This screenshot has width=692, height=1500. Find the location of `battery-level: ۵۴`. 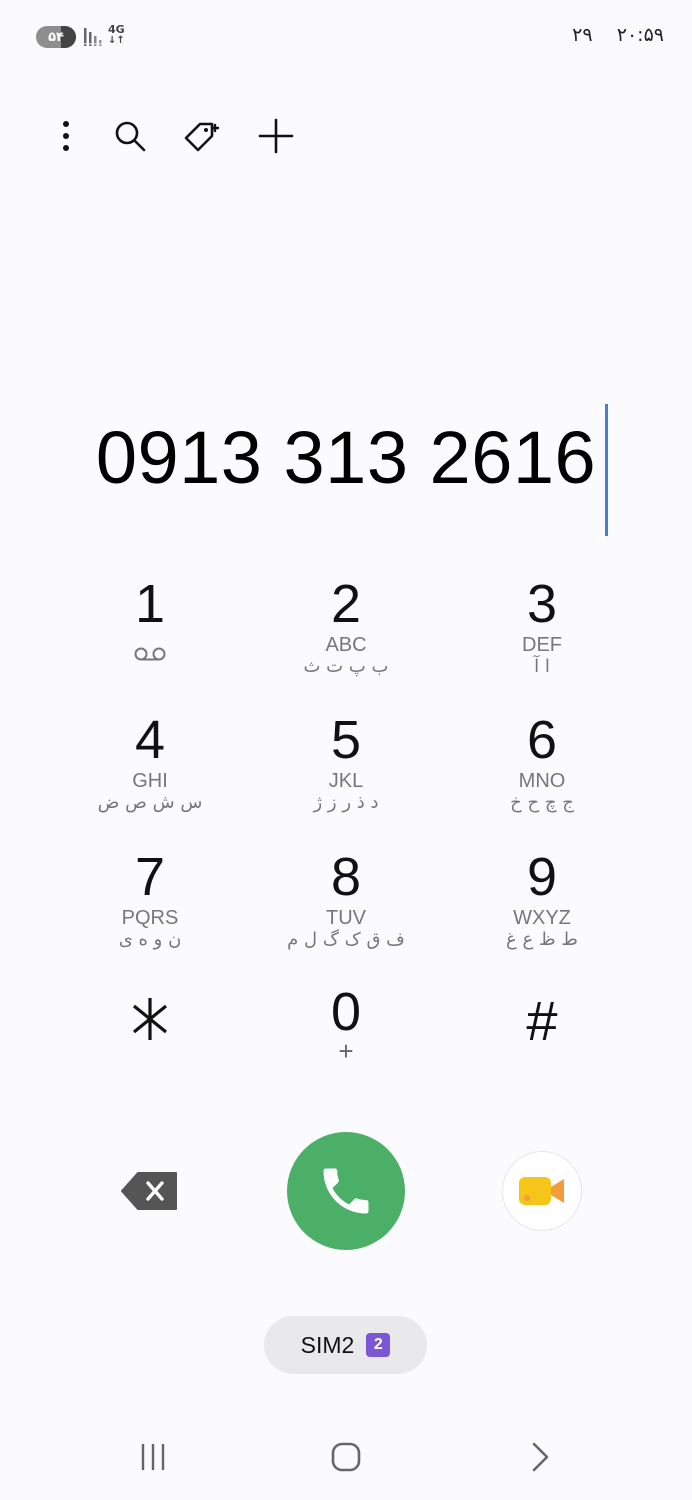

battery-level: ۵۴ is located at coordinates (56, 37).